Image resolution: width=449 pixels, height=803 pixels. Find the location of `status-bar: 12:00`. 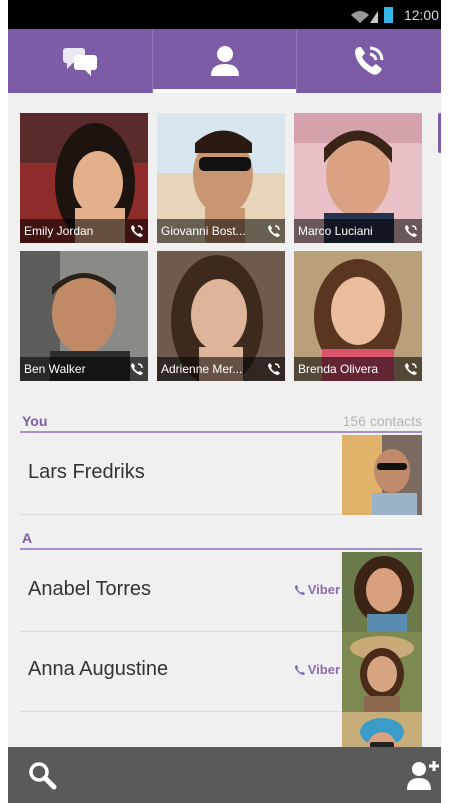

status-bar: 12:00 is located at coordinates (224, 14).